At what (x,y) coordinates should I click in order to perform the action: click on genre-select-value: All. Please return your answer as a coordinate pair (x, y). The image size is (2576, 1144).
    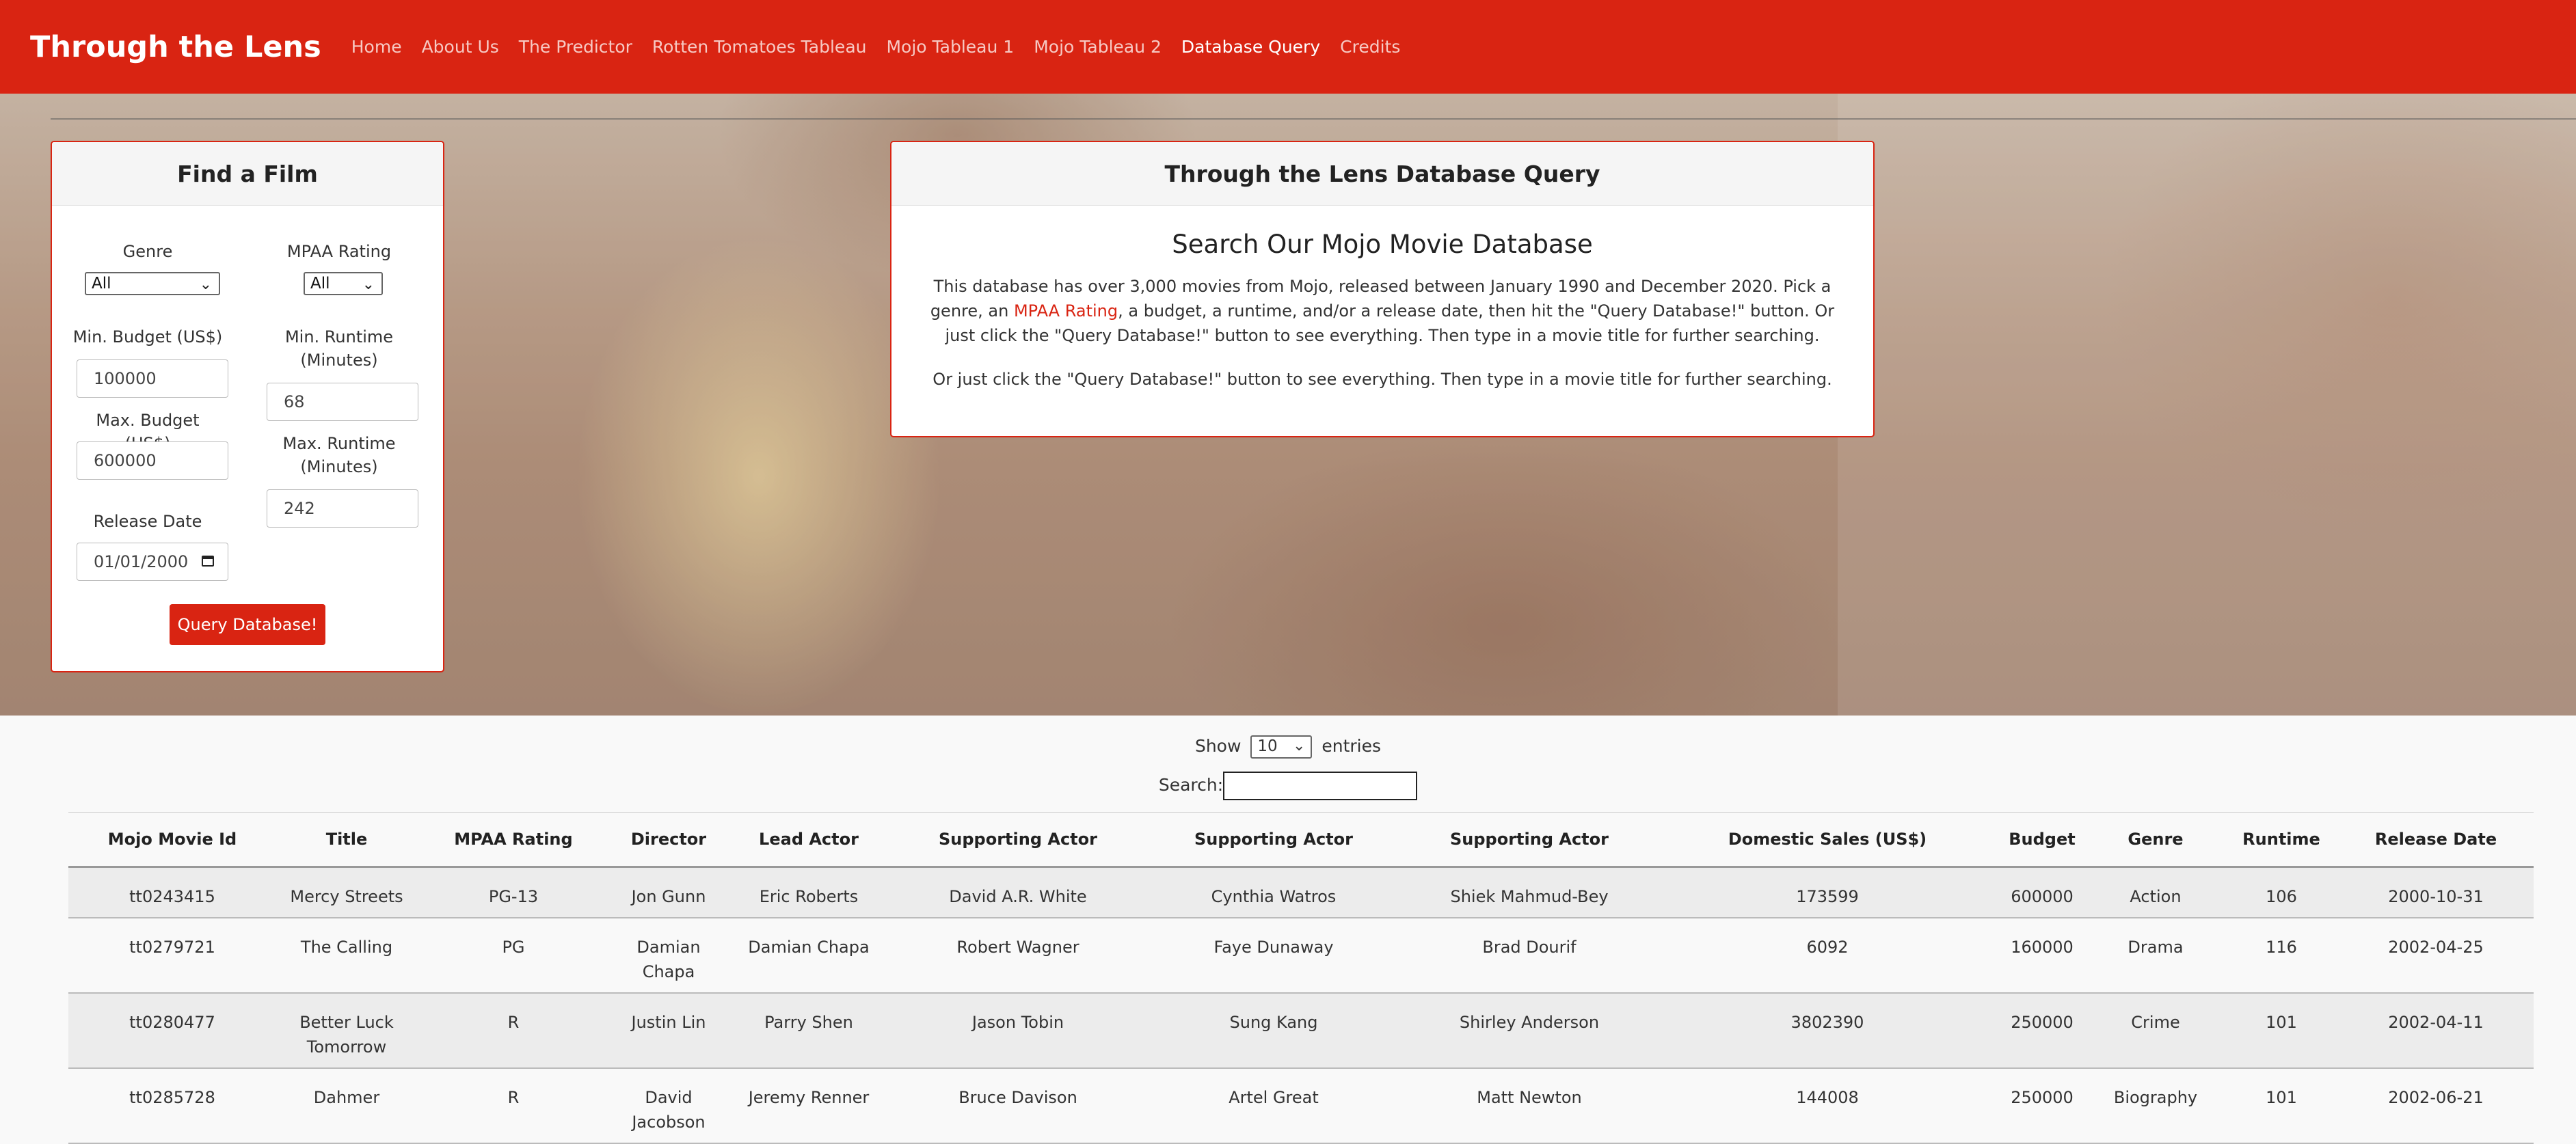
    Looking at the image, I should click on (101, 283).